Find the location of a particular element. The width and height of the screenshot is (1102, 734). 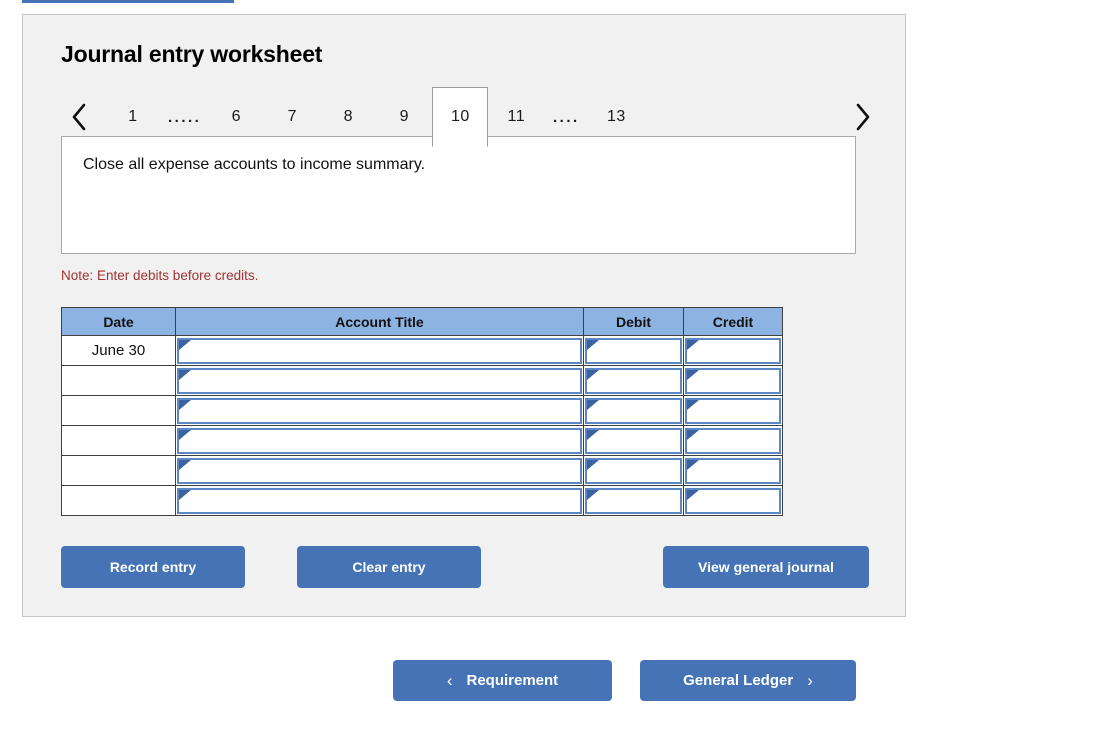

column-header-credit: Credit is located at coordinates (733, 321).